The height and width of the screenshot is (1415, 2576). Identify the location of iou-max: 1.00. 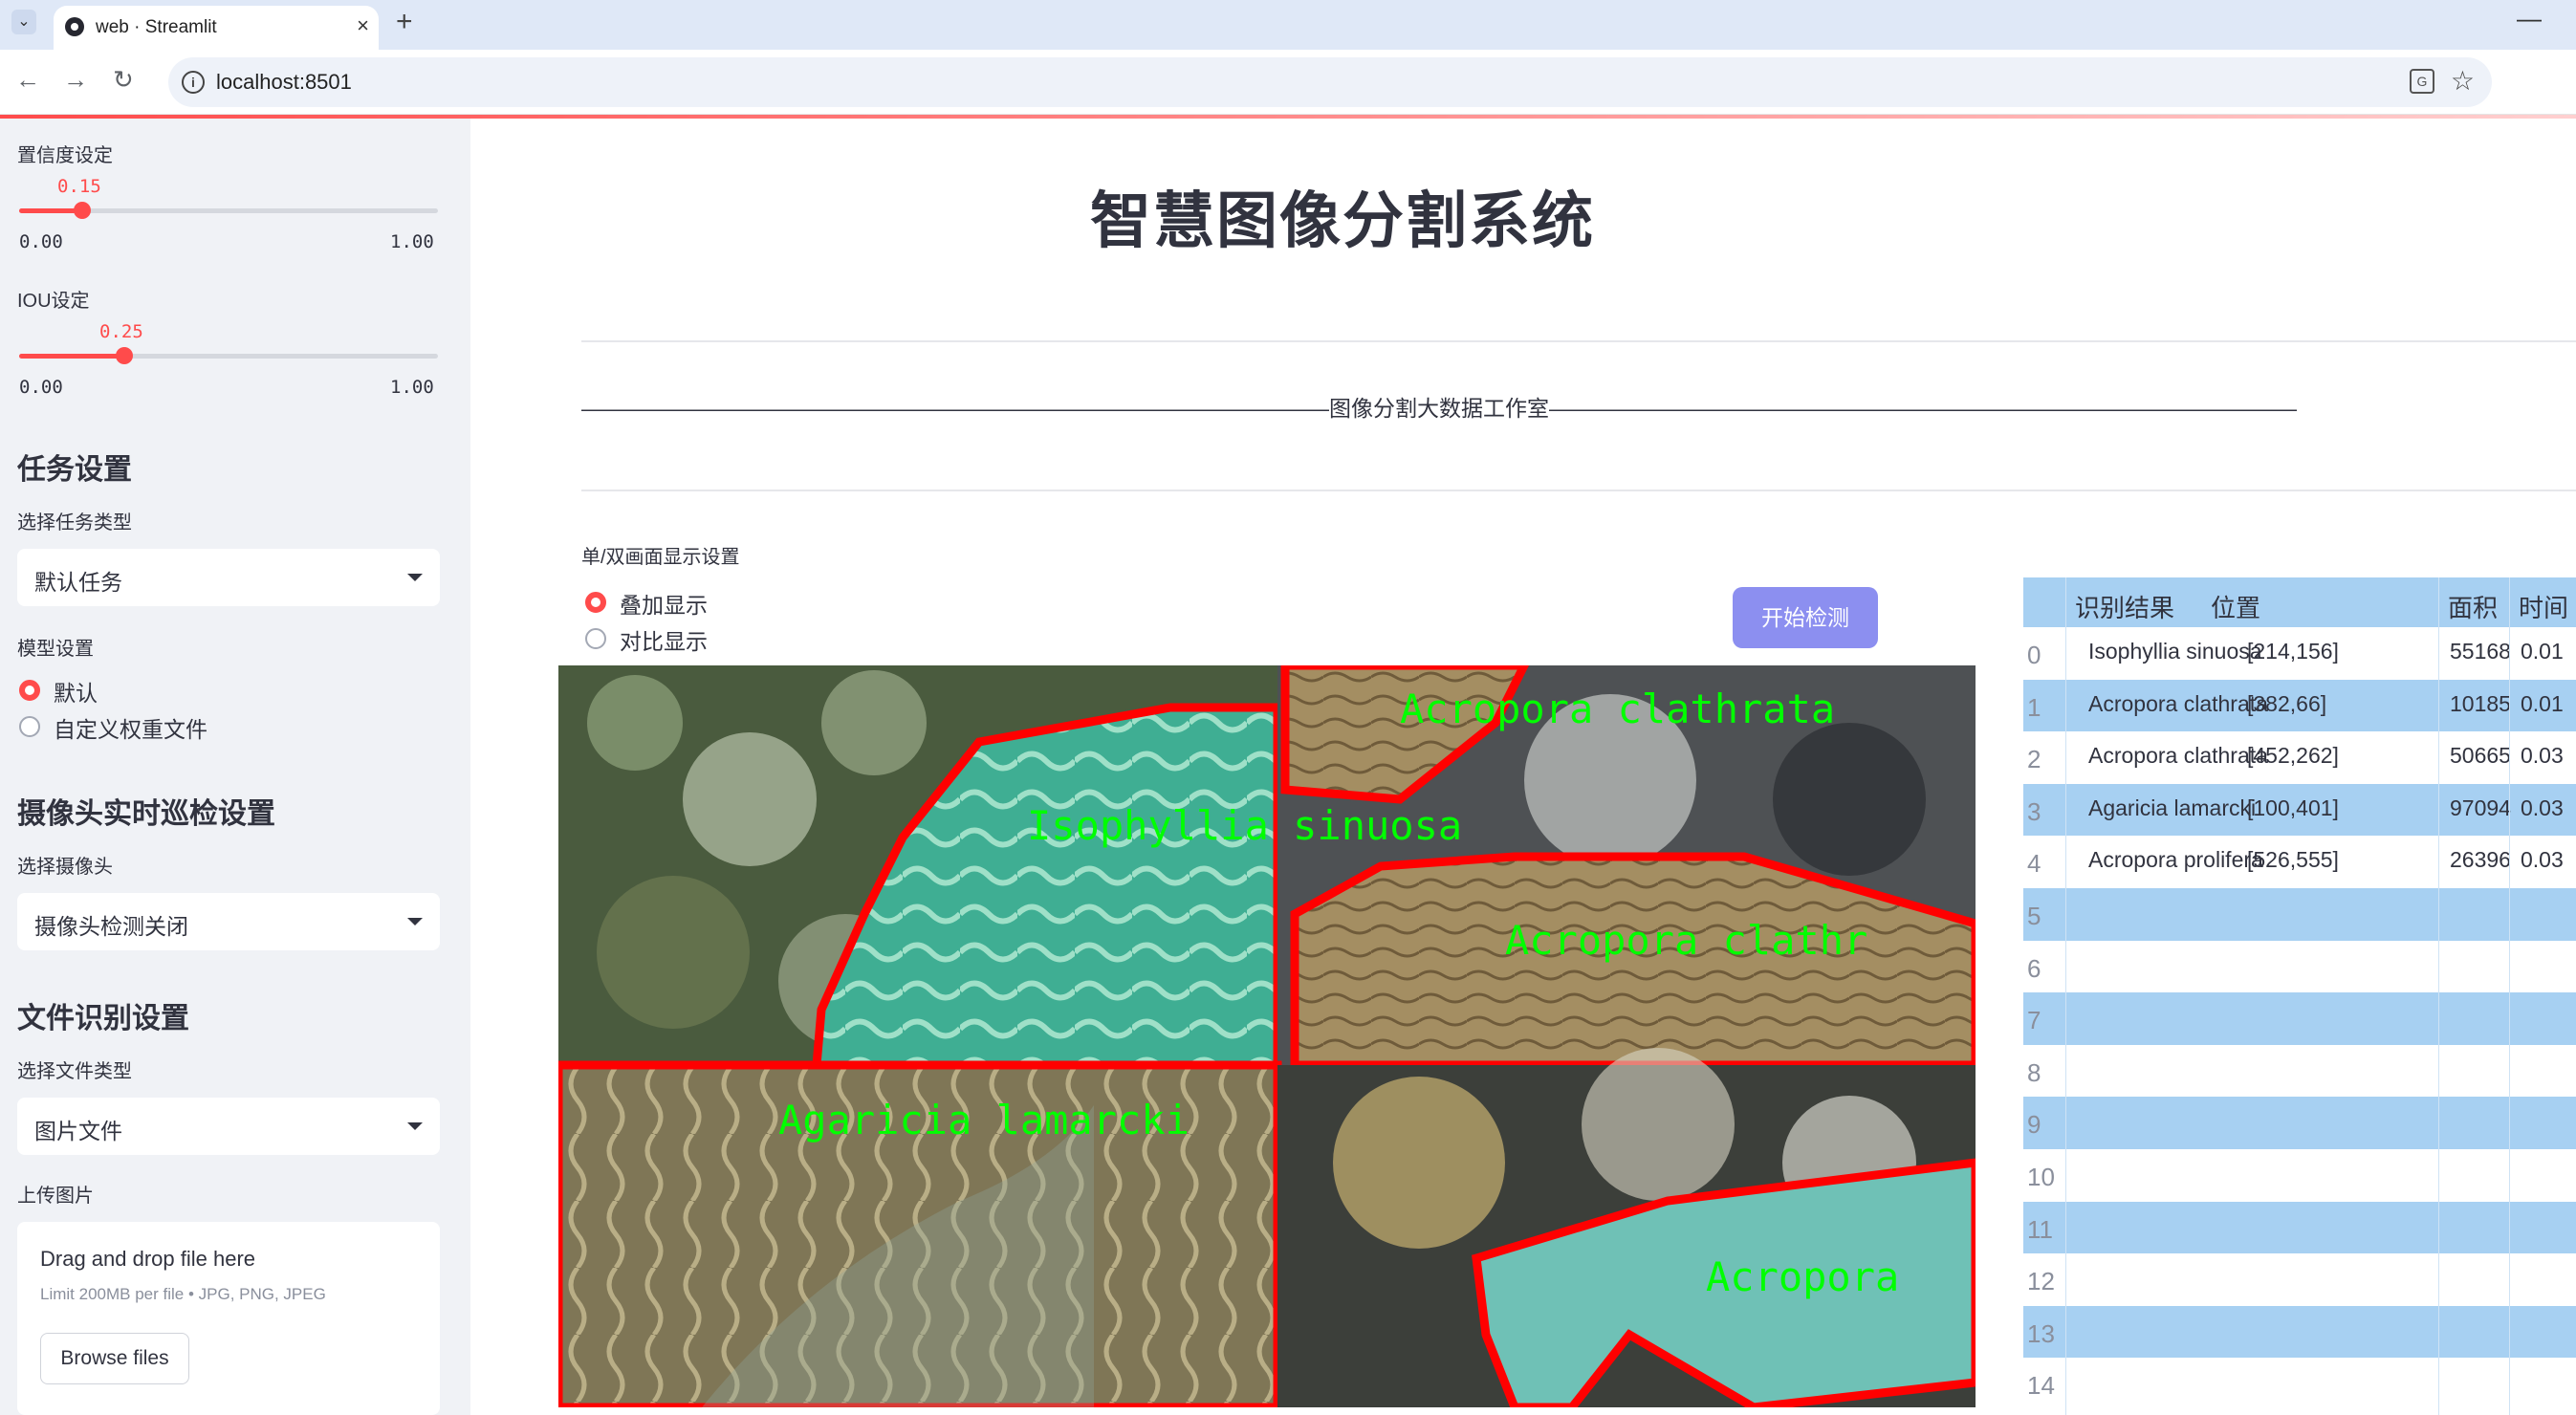
(412, 388).